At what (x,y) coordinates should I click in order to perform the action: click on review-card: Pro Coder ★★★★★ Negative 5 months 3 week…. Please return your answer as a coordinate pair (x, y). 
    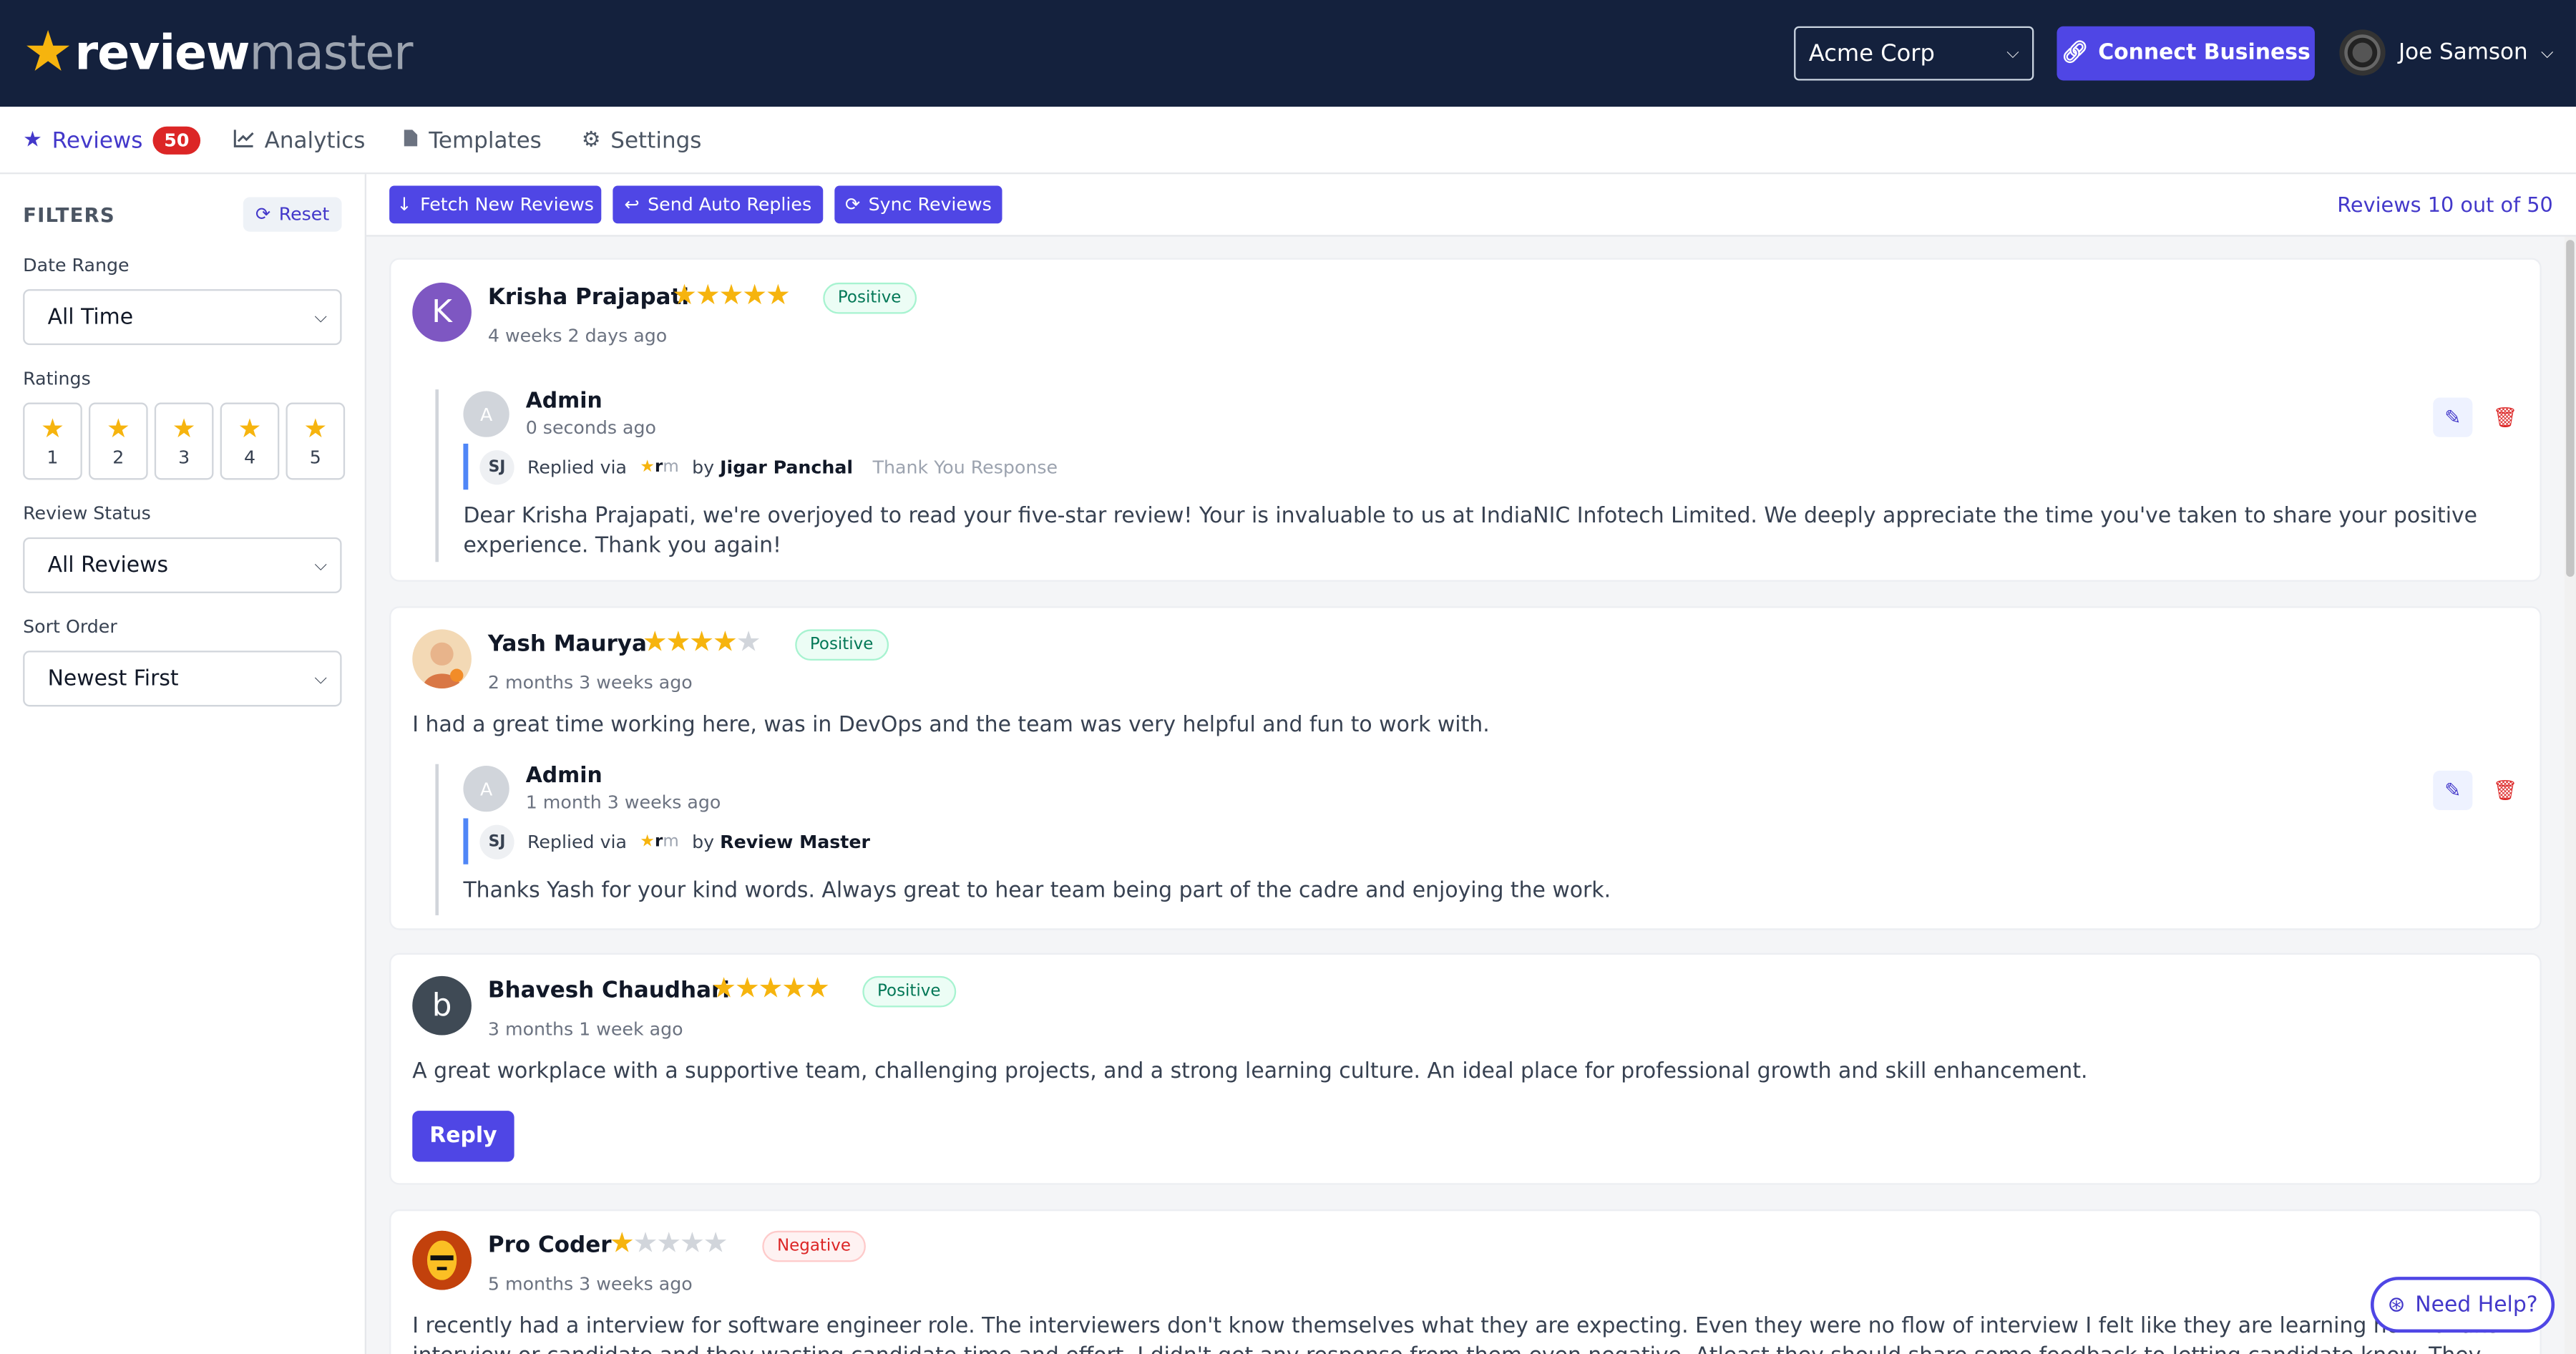
    Looking at the image, I should click on (1465, 1281).